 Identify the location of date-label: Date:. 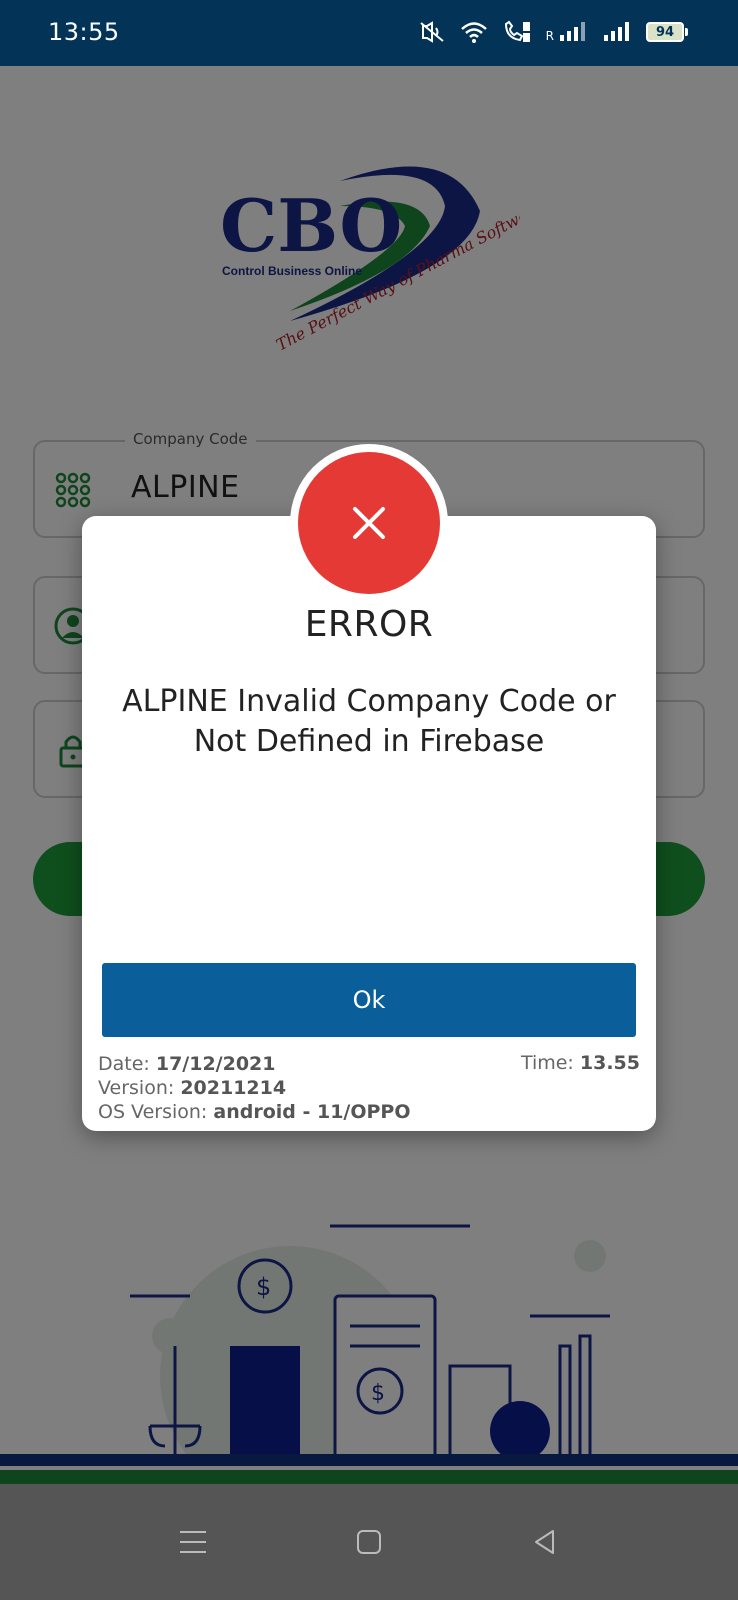
(127, 1064).